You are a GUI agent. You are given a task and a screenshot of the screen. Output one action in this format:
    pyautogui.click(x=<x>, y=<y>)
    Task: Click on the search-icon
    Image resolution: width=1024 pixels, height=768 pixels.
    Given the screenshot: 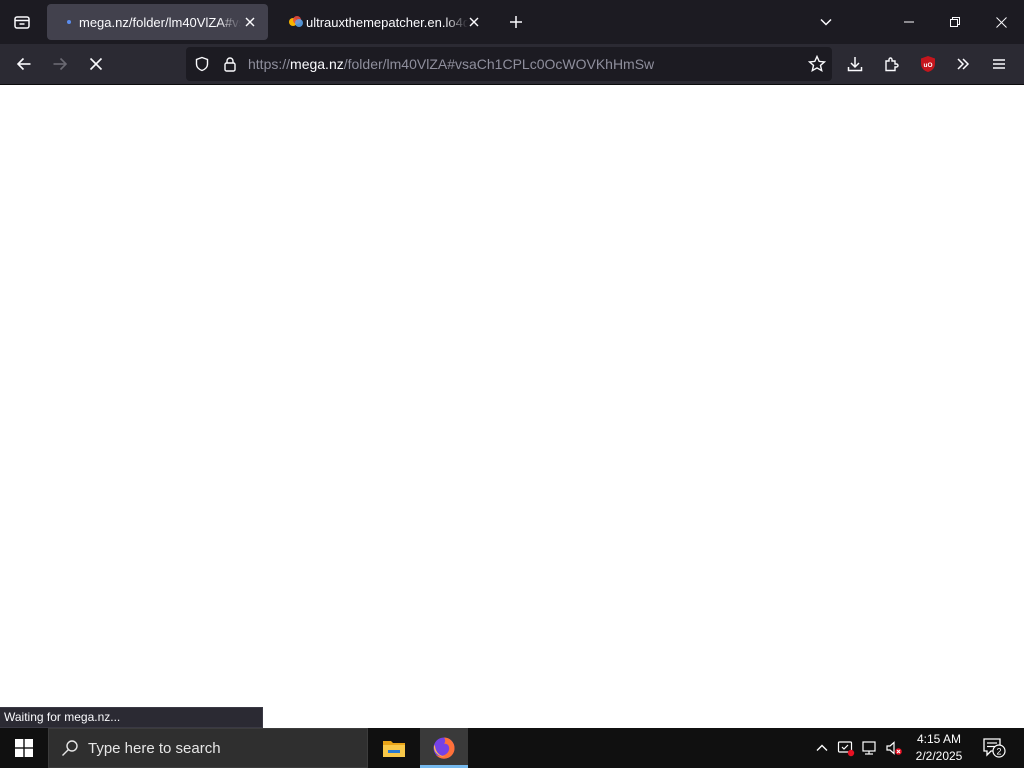 What is the action you would take?
    pyautogui.click(x=70, y=748)
    